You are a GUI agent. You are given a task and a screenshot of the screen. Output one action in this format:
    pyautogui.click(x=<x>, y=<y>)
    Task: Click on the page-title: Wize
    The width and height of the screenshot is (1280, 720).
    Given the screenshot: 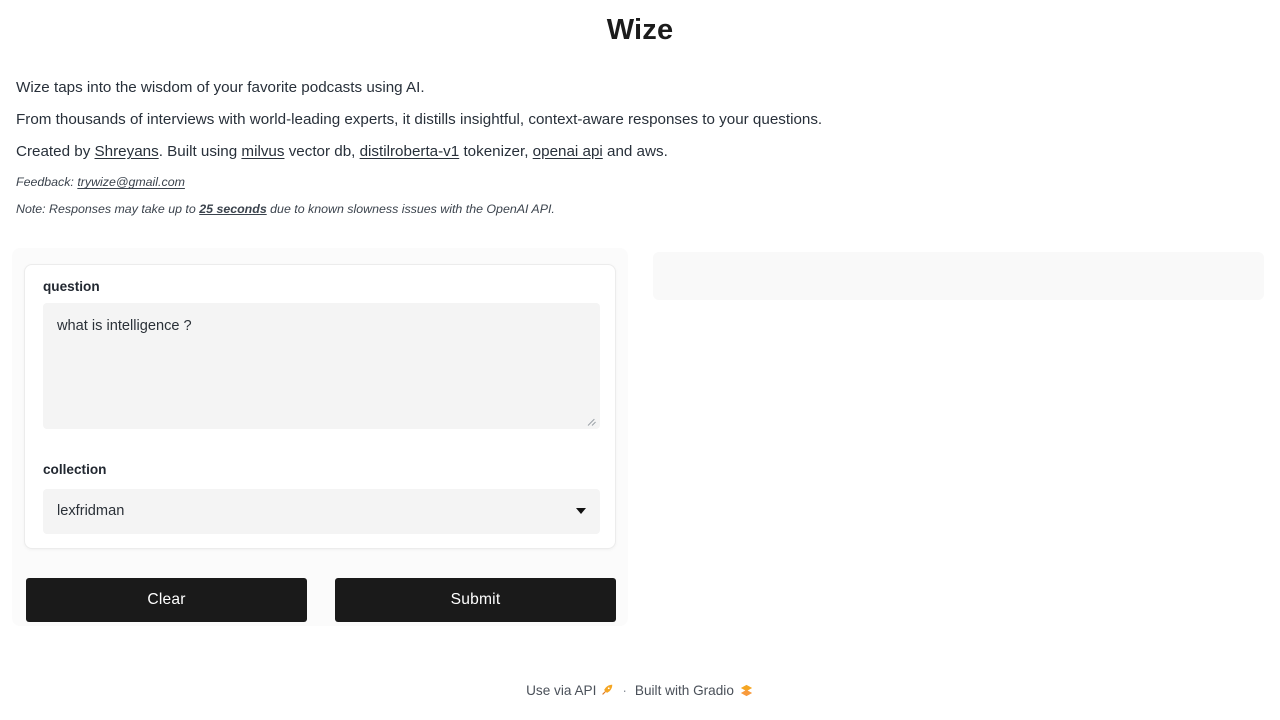 What is the action you would take?
    pyautogui.click(x=640, y=30)
    